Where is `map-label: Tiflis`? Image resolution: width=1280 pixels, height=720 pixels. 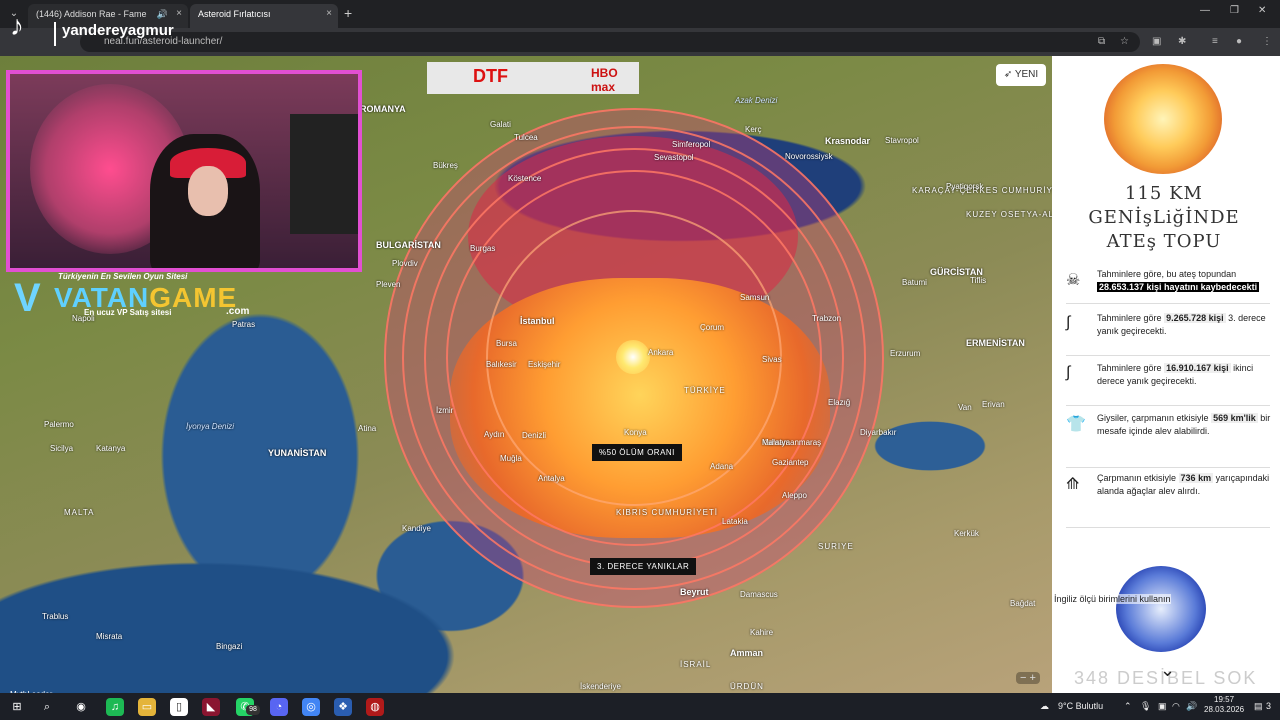
map-label: Tiflis is located at coordinates (978, 280).